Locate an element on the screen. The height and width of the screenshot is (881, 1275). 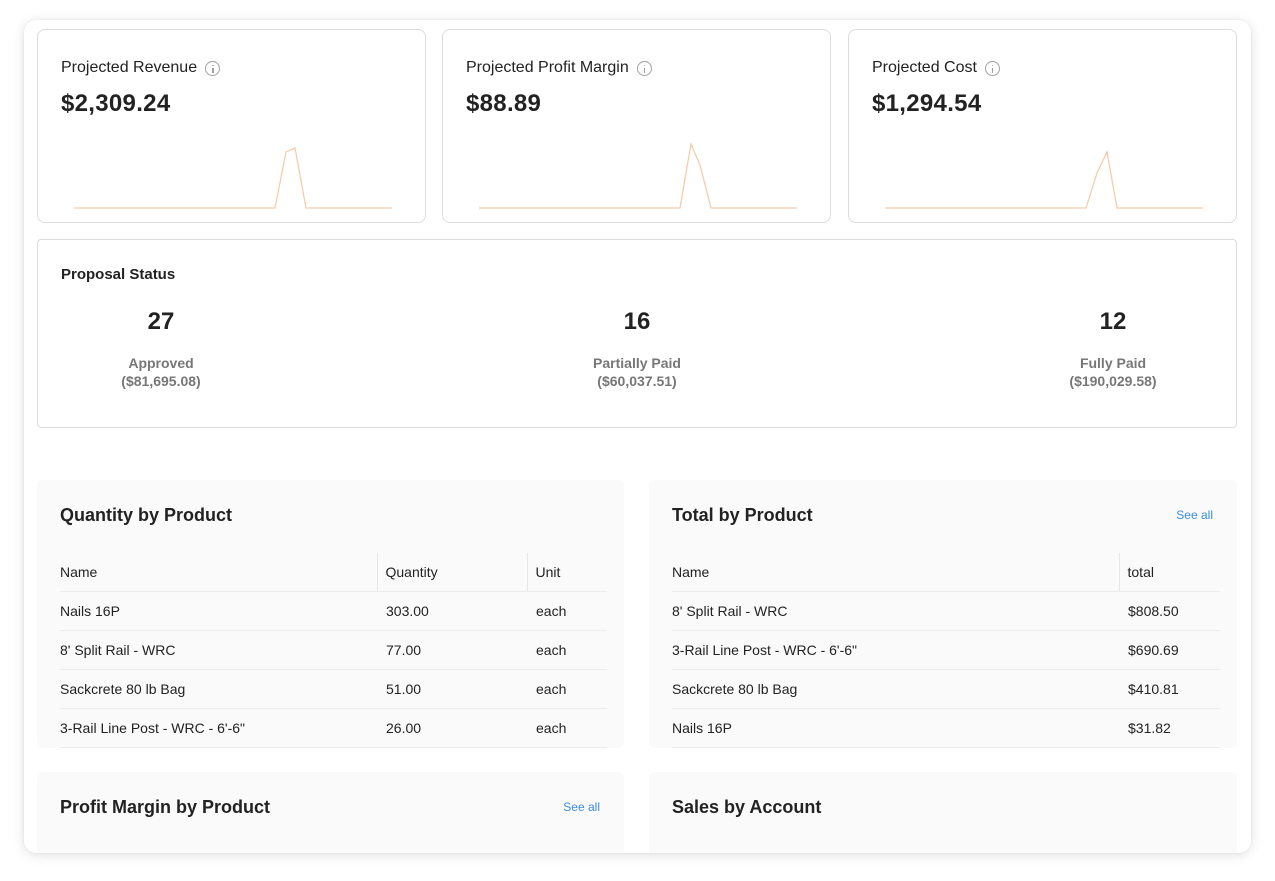
table-row: 3-Rail Line Post - WRC - 6'-6" $690.69 is located at coordinates (946, 650).